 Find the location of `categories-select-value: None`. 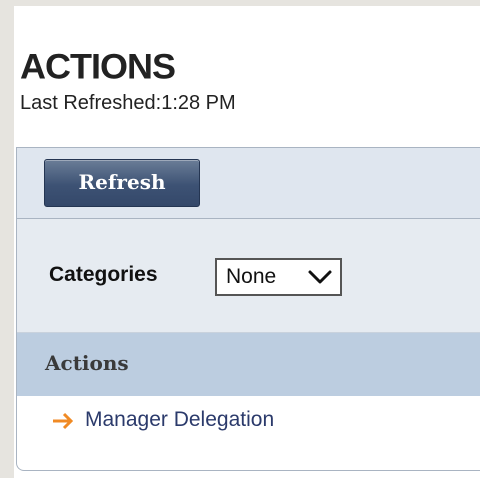

categories-select-value: None is located at coordinates (251, 276).